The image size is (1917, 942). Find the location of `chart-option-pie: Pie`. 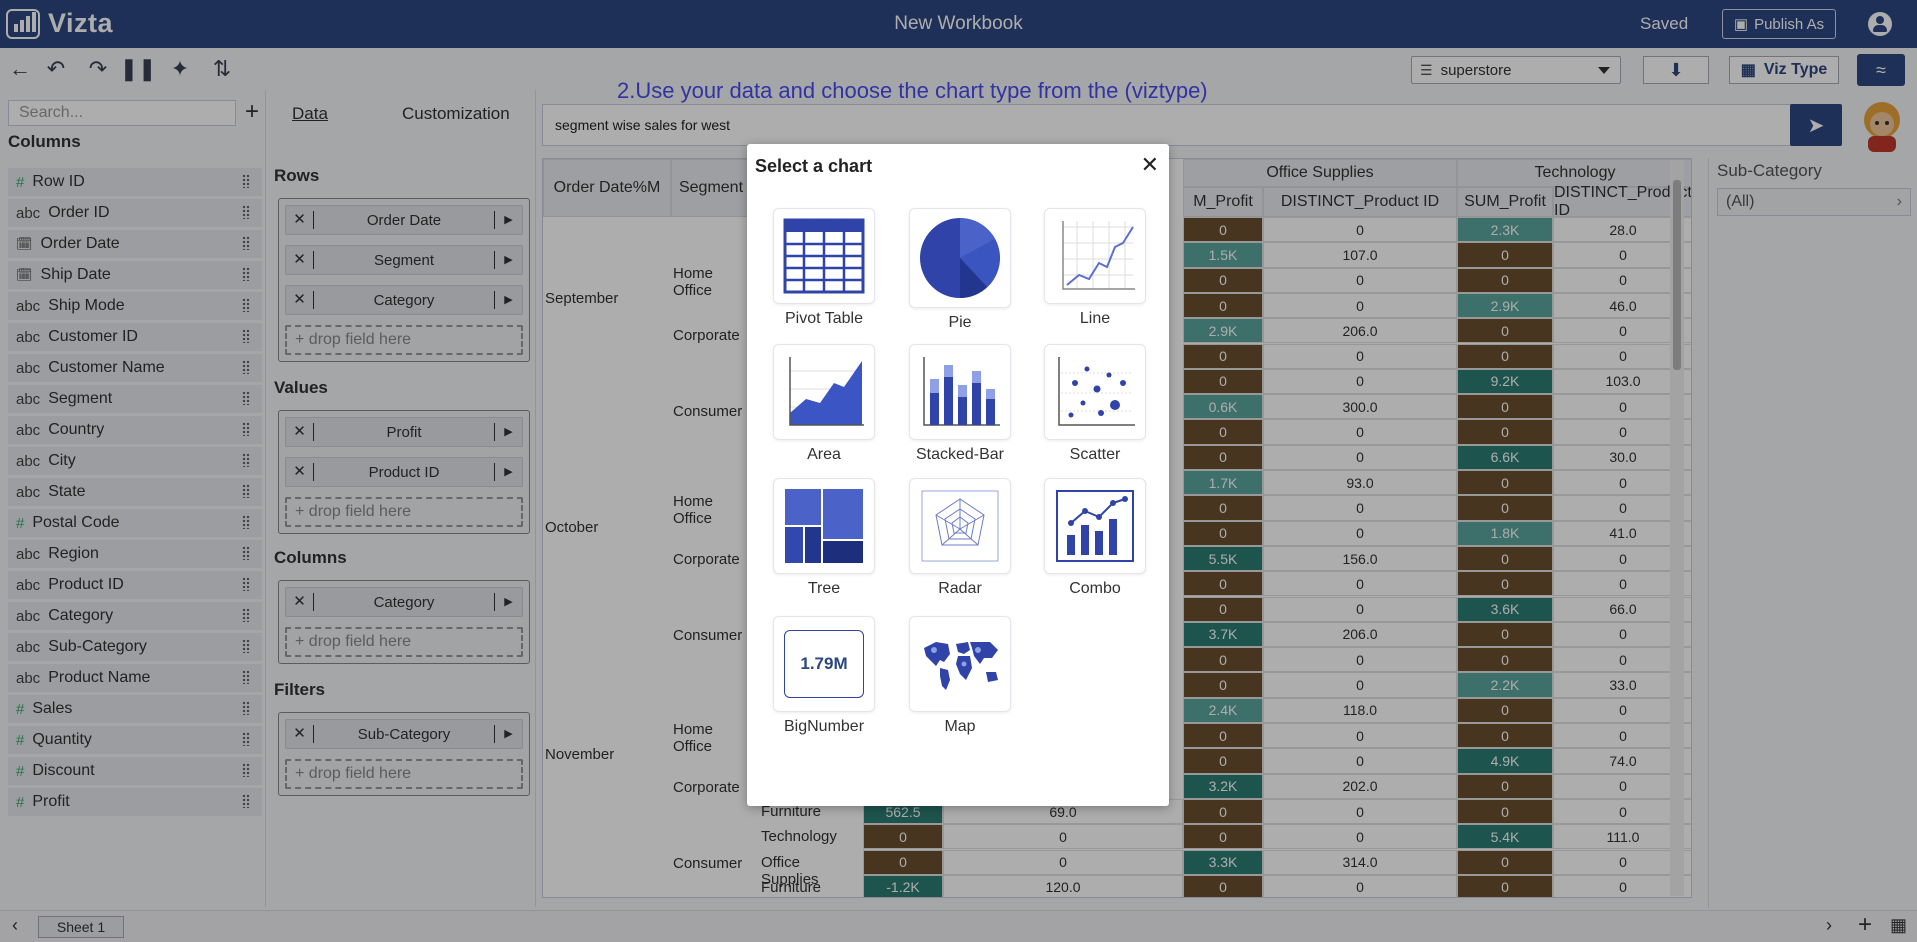

chart-option-pie: Pie is located at coordinates (960, 270).